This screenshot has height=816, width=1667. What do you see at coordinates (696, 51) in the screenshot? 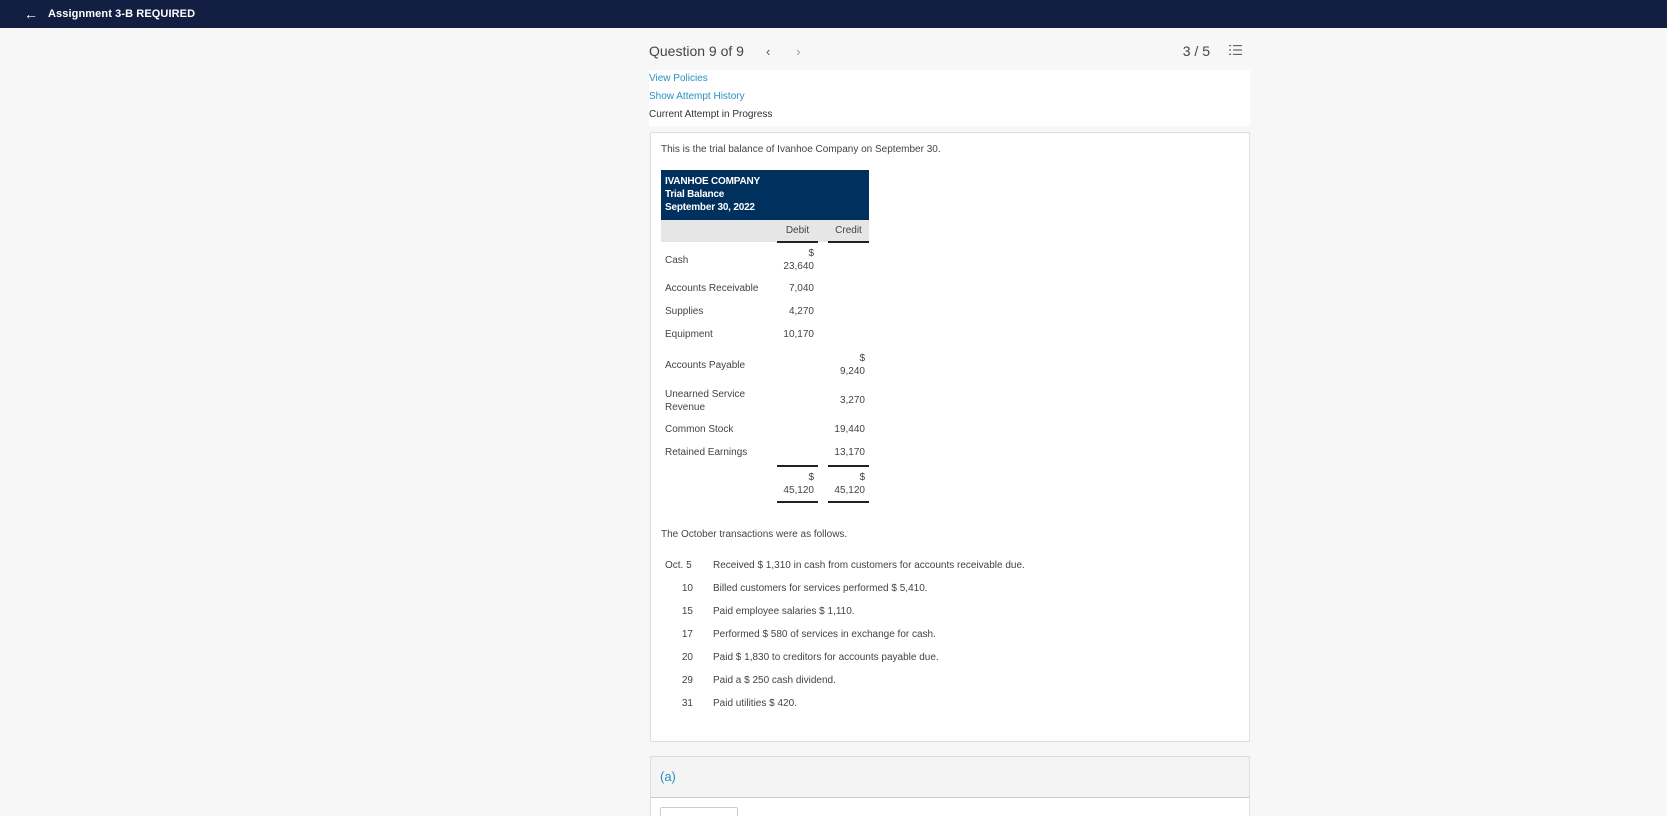
I see `question-counter: Question 9 of 9` at bounding box center [696, 51].